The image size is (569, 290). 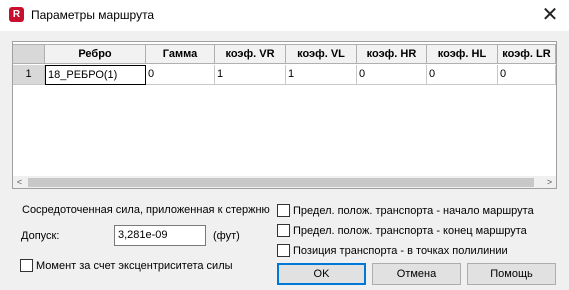 I want to click on polyline-position-checkbox, so click(x=283, y=250).